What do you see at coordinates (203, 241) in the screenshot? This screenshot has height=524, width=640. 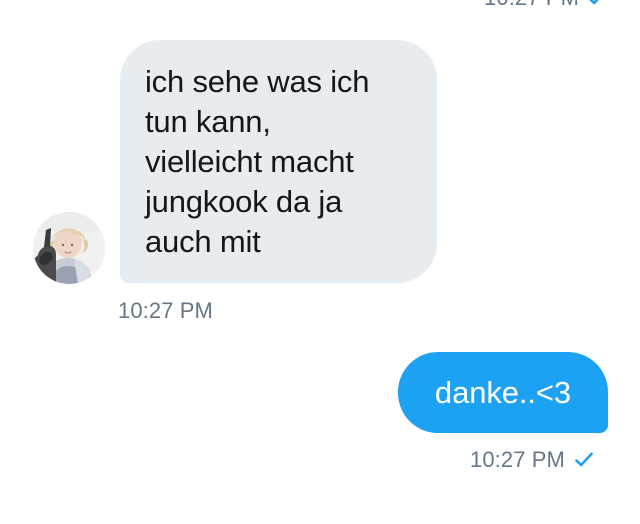 I see `received-message-line: auch mit` at bounding box center [203, 241].